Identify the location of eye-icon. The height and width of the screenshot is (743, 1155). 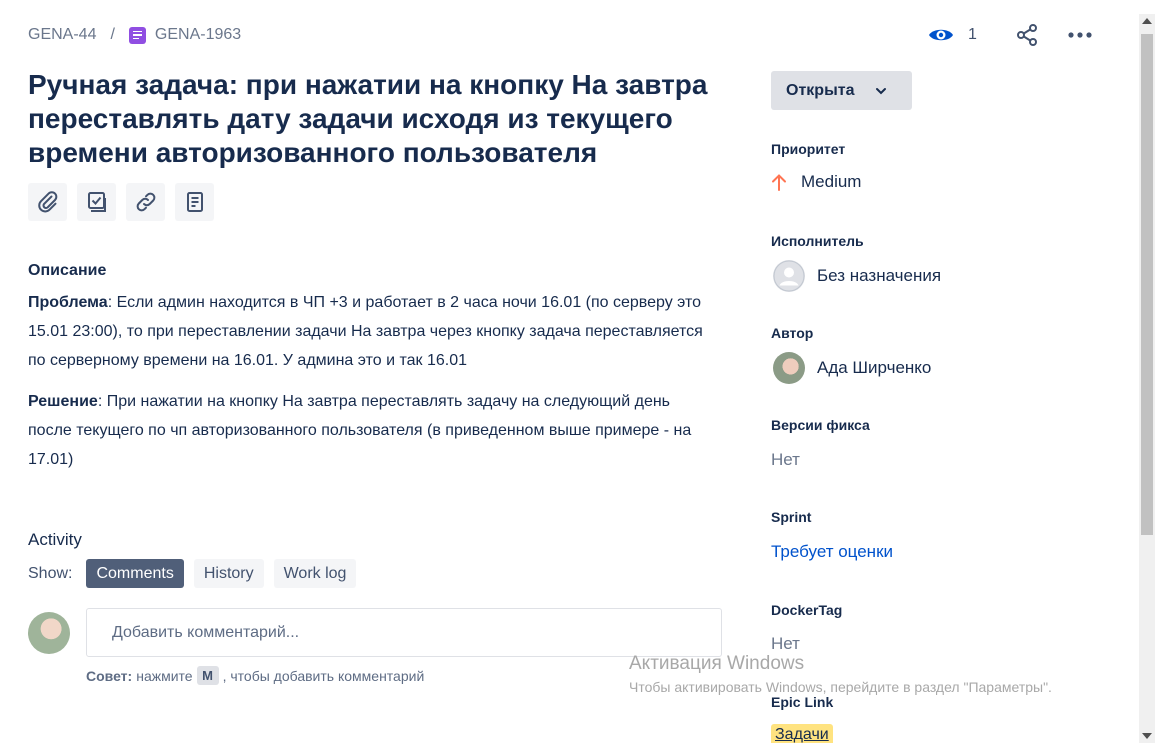
(941, 35).